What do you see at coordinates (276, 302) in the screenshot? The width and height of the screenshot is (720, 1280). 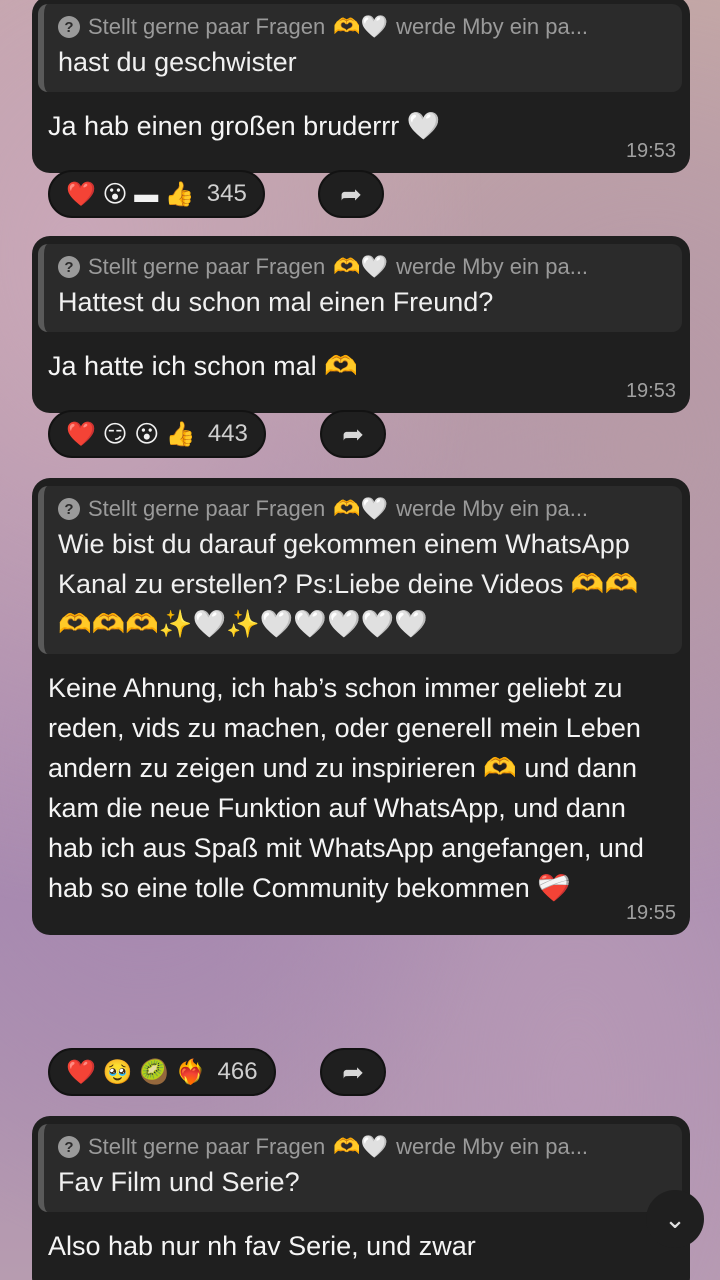 I see `quote-text: Hattest du schon mal einen Freund?` at bounding box center [276, 302].